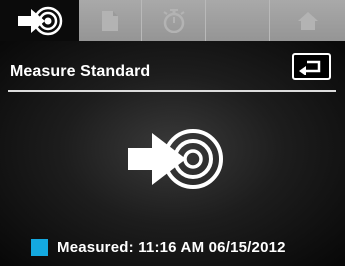 The width and height of the screenshot is (345, 266). I want to click on divider, so click(172, 91).